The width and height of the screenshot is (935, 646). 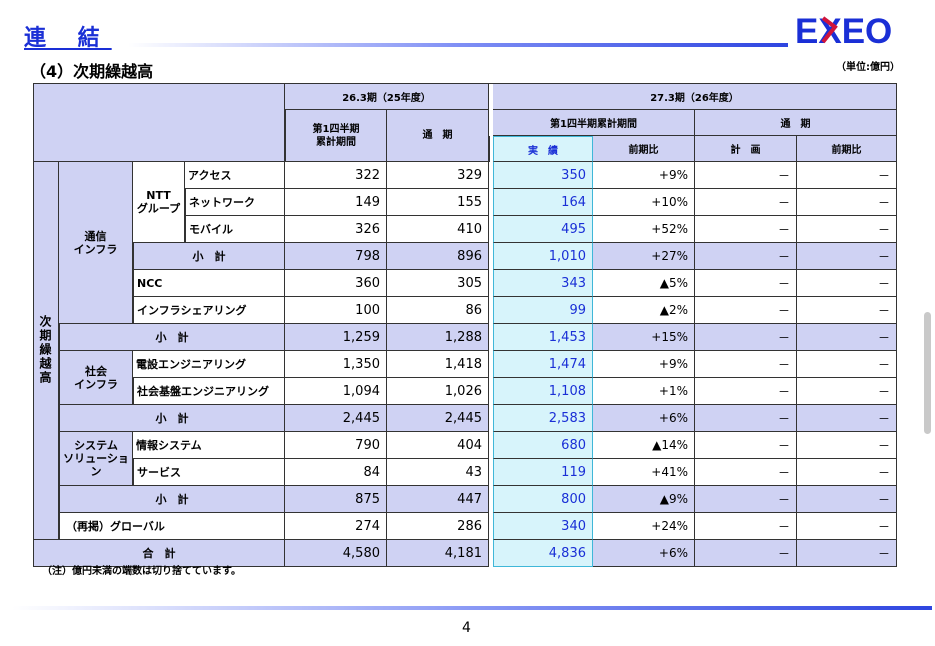 I want to click on col-plan: 計 画, so click(x=746, y=149).